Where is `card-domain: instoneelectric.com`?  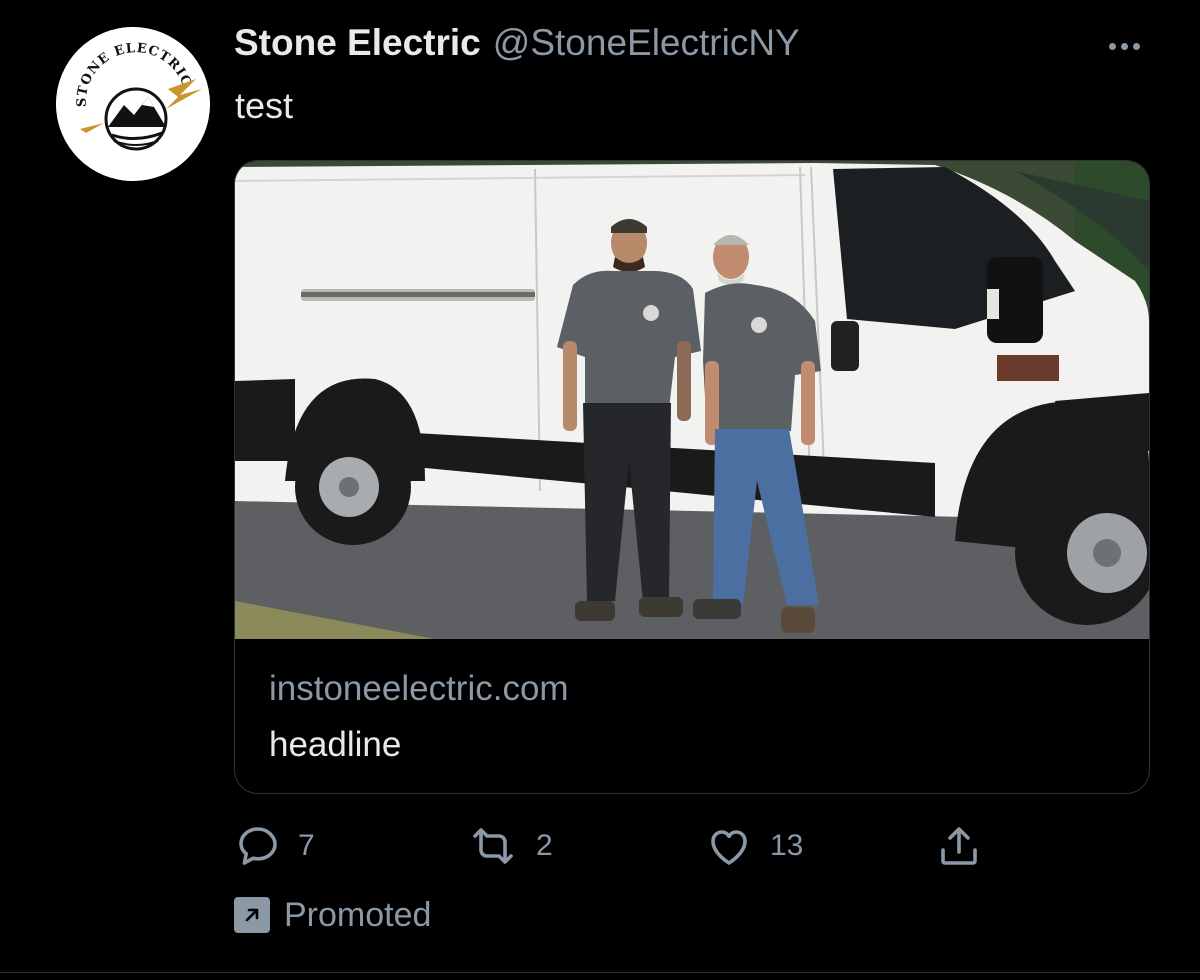
card-domain: instoneelectric.com is located at coordinates (419, 689).